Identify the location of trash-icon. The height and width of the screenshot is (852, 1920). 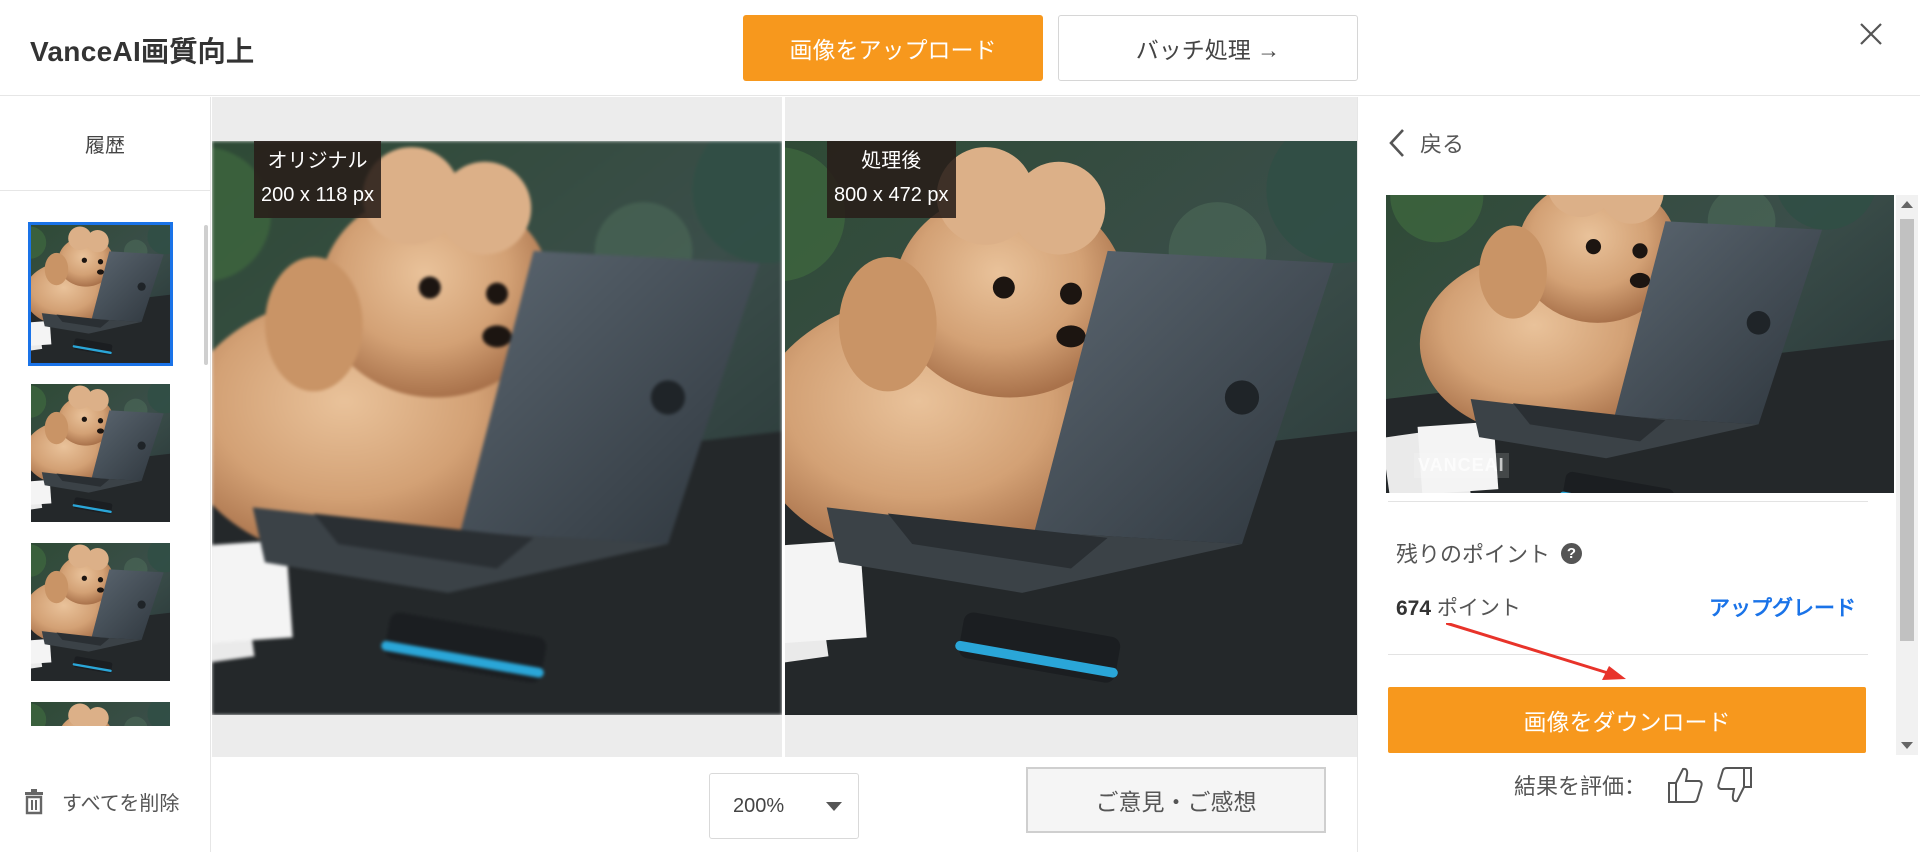
(34, 801).